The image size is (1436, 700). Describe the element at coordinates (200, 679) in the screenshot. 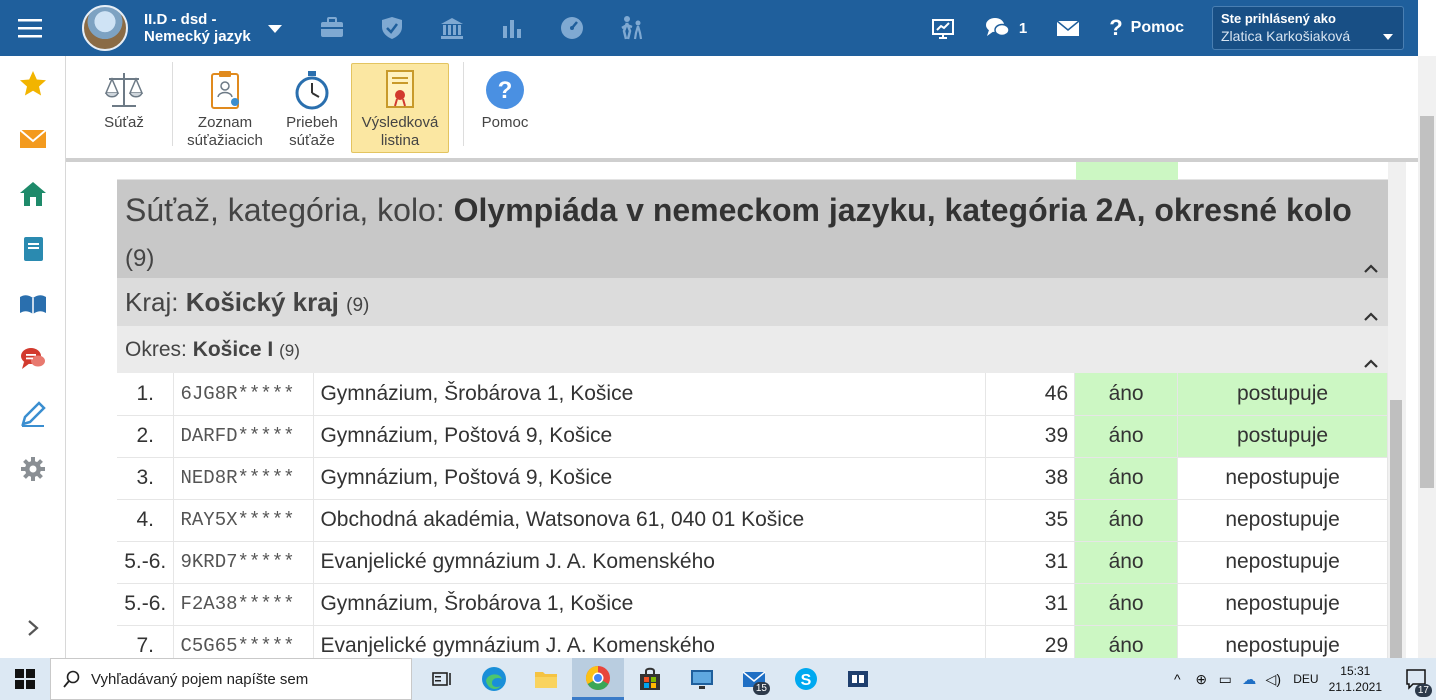

I see `search-placeholder: Vyhľadávaný pojem napíšte sem` at that location.